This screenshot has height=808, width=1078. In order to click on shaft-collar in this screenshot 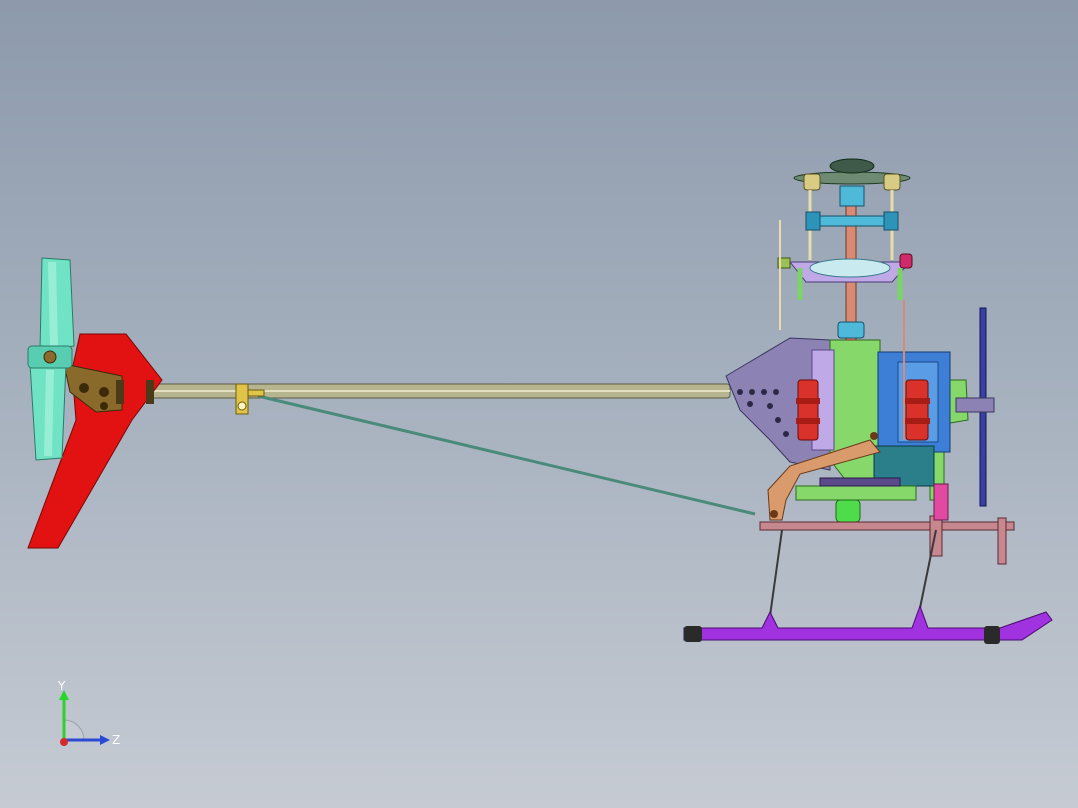, I will do `click(851, 330)`.